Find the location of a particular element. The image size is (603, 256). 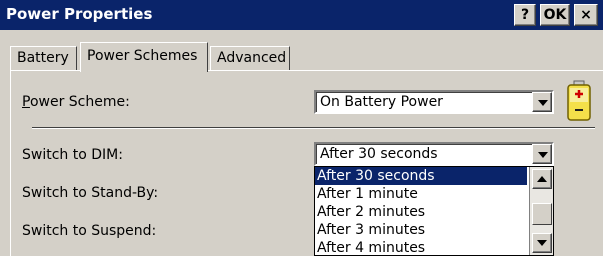

window-title: Power Properties is located at coordinates (79, 14).